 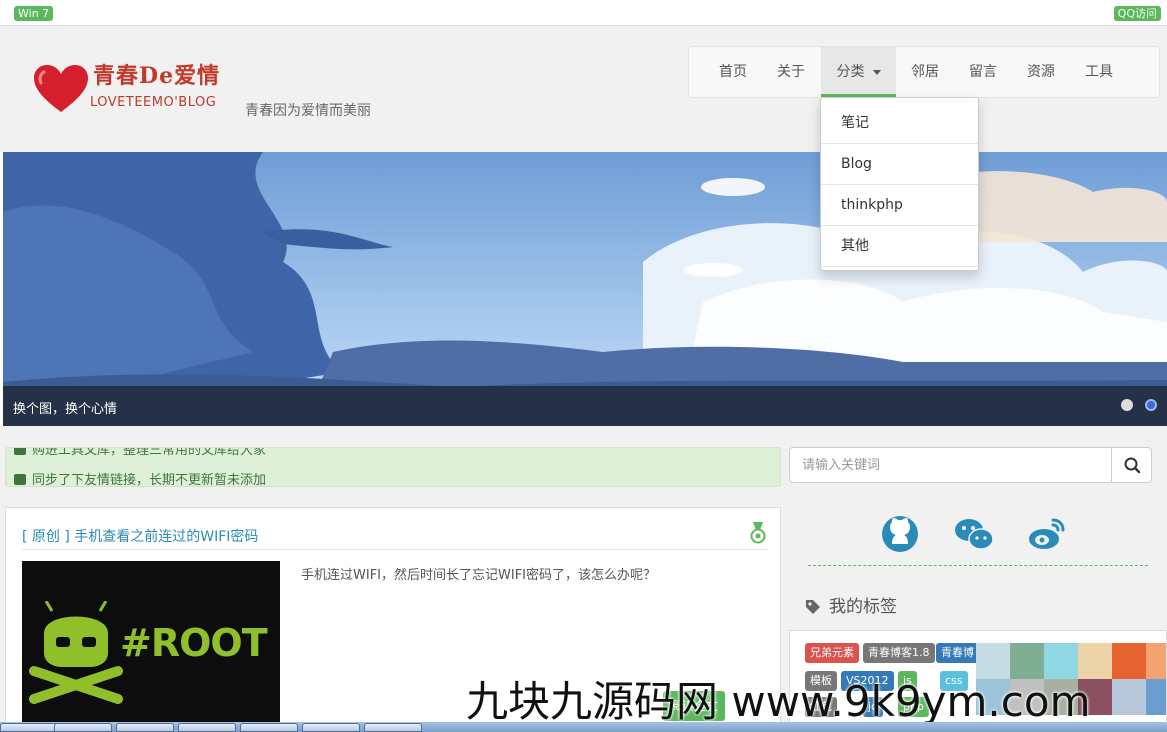 What do you see at coordinates (974, 534) in the screenshot?
I see `wechat-icon` at bounding box center [974, 534].